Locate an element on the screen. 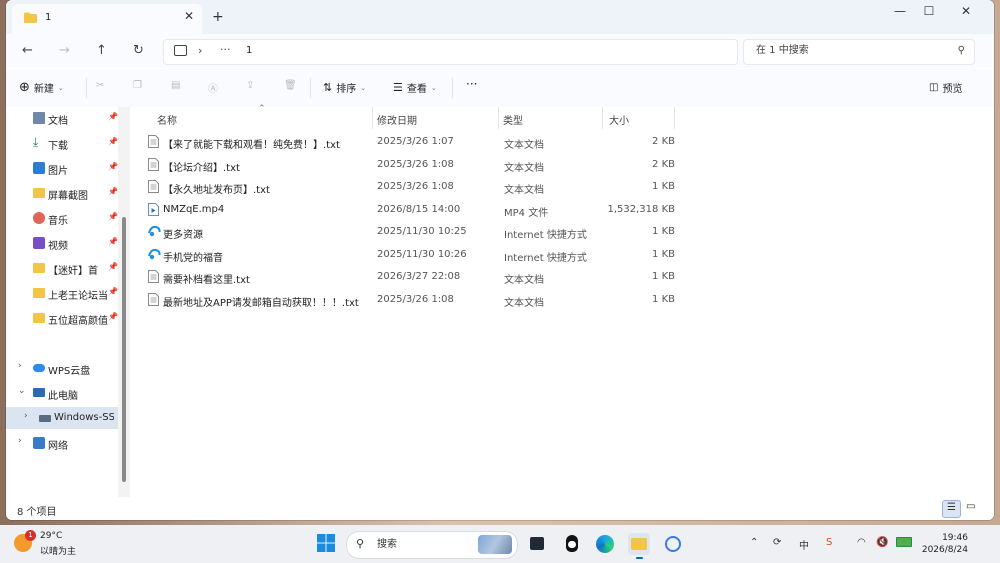 The width and height of the screenshot is (1000, 563). sidebar-item-label: 【迷奸】首 is located at coordinates (73, 271).